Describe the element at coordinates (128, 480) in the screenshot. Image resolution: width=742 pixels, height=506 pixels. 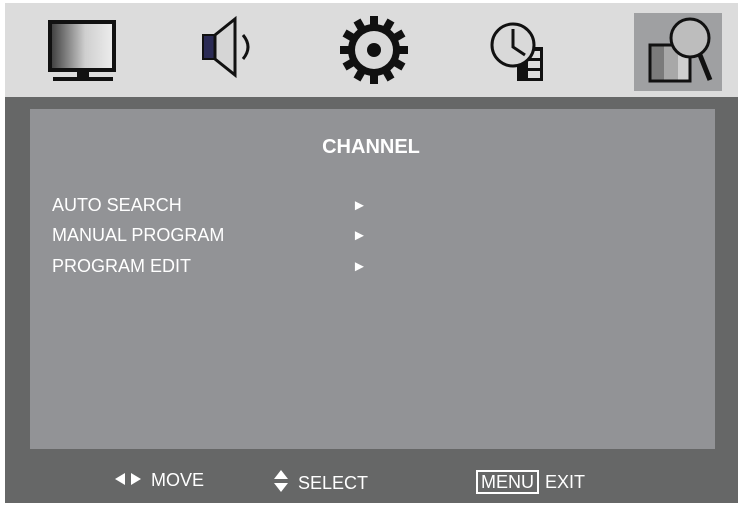
I see `left-right-arrows-icon` at that location.